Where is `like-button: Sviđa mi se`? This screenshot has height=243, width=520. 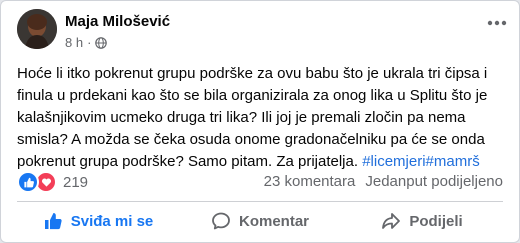
like-button: Sviđa mi se is located at coordinates (98, 221).